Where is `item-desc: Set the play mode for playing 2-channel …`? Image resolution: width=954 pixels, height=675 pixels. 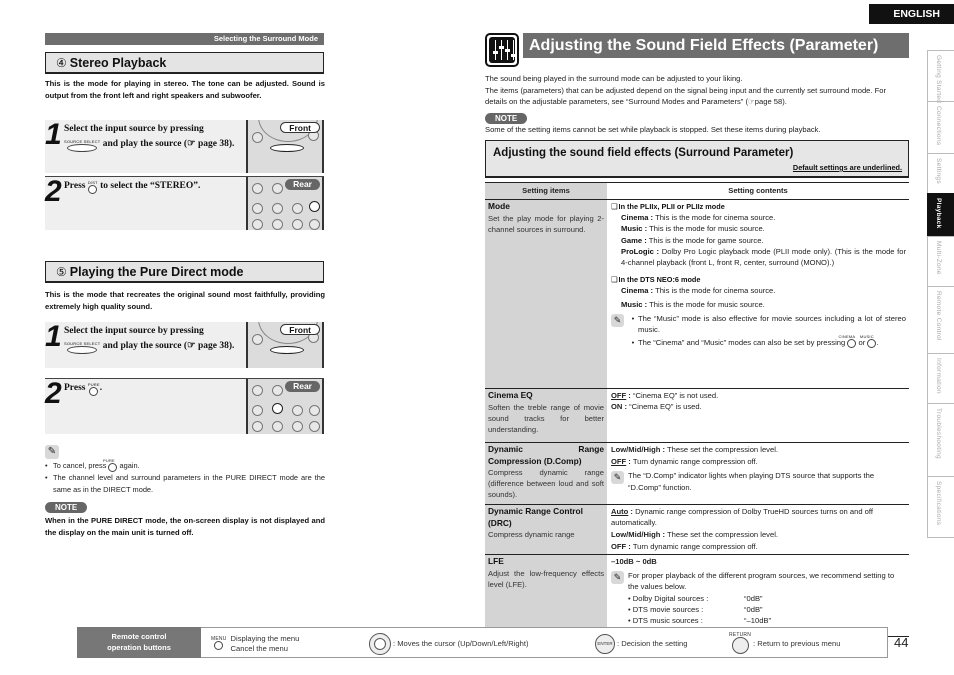 item-desc: Set the play mode for playing 2-channel … is located at coordinates (546, 223).